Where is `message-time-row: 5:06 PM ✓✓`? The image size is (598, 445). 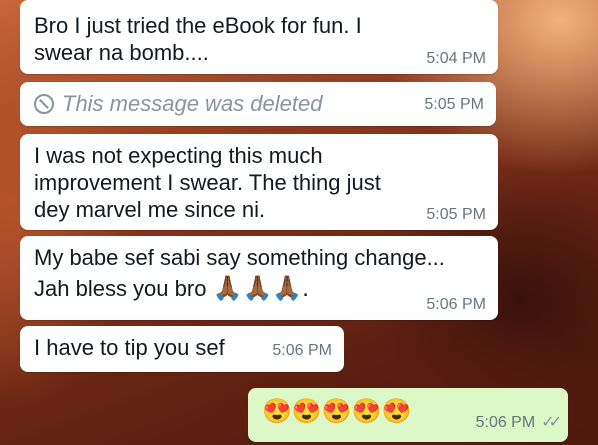
message-time-row: 5:06 PM ✓✓ is located at coordinates (518, 423).